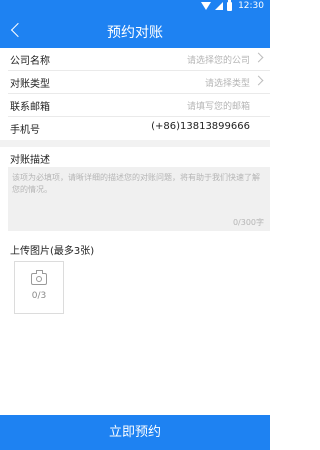  What do you see at coordinates (251, 6) in the screenshot?
I see `status-time: 12:30` at bounding box center [251, 6].